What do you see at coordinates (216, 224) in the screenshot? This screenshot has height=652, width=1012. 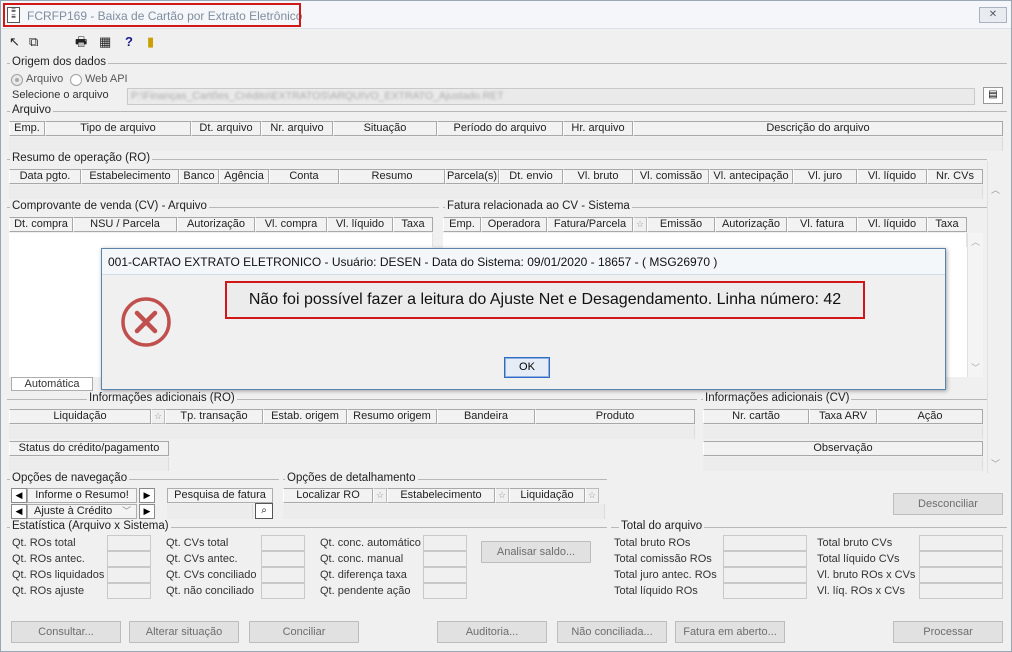 I see `cv-col-autorizacao: Autorização` at bounding box center [216, 224].